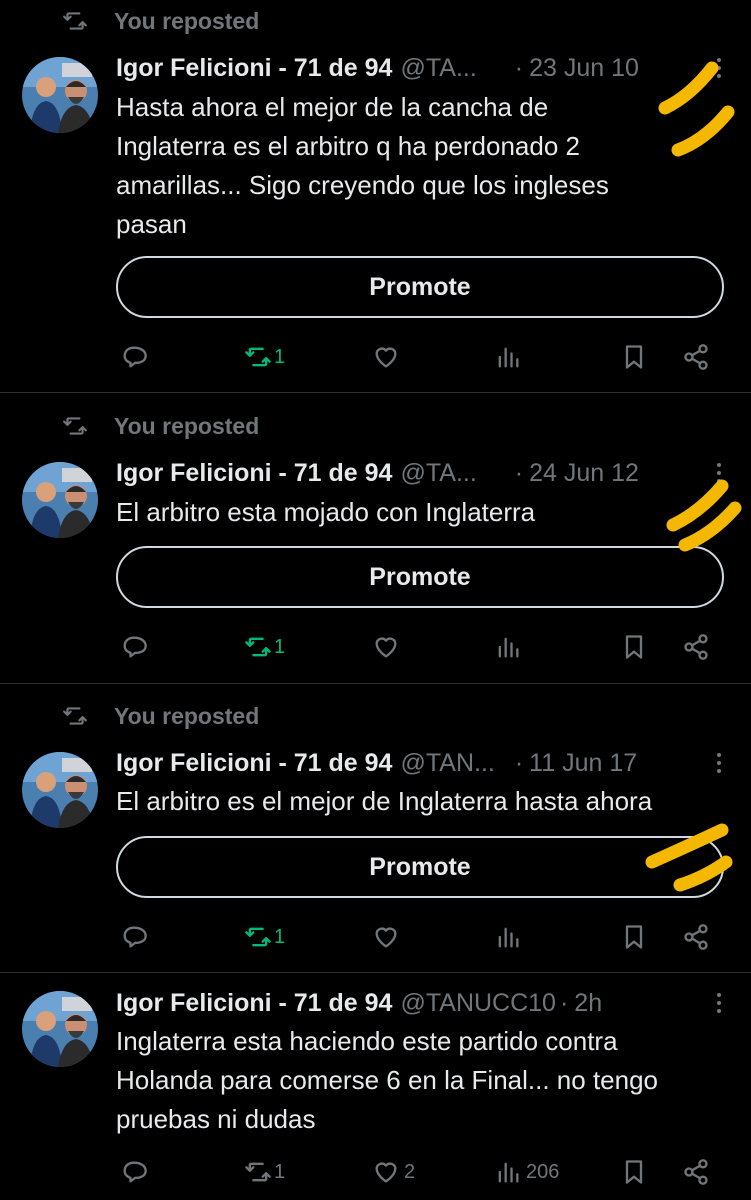 The width and height of the screenshot is (751, 1200). I want to click on timestamp: 2h, so click(588, 1003).